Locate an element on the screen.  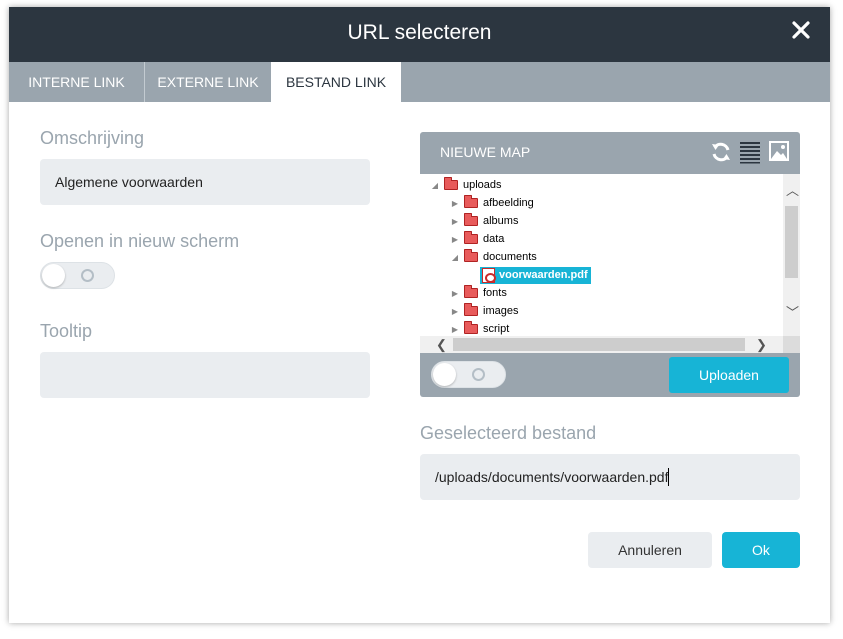
selected-file-label: Geselecteerd bestand is located at coordinates (508, 433).